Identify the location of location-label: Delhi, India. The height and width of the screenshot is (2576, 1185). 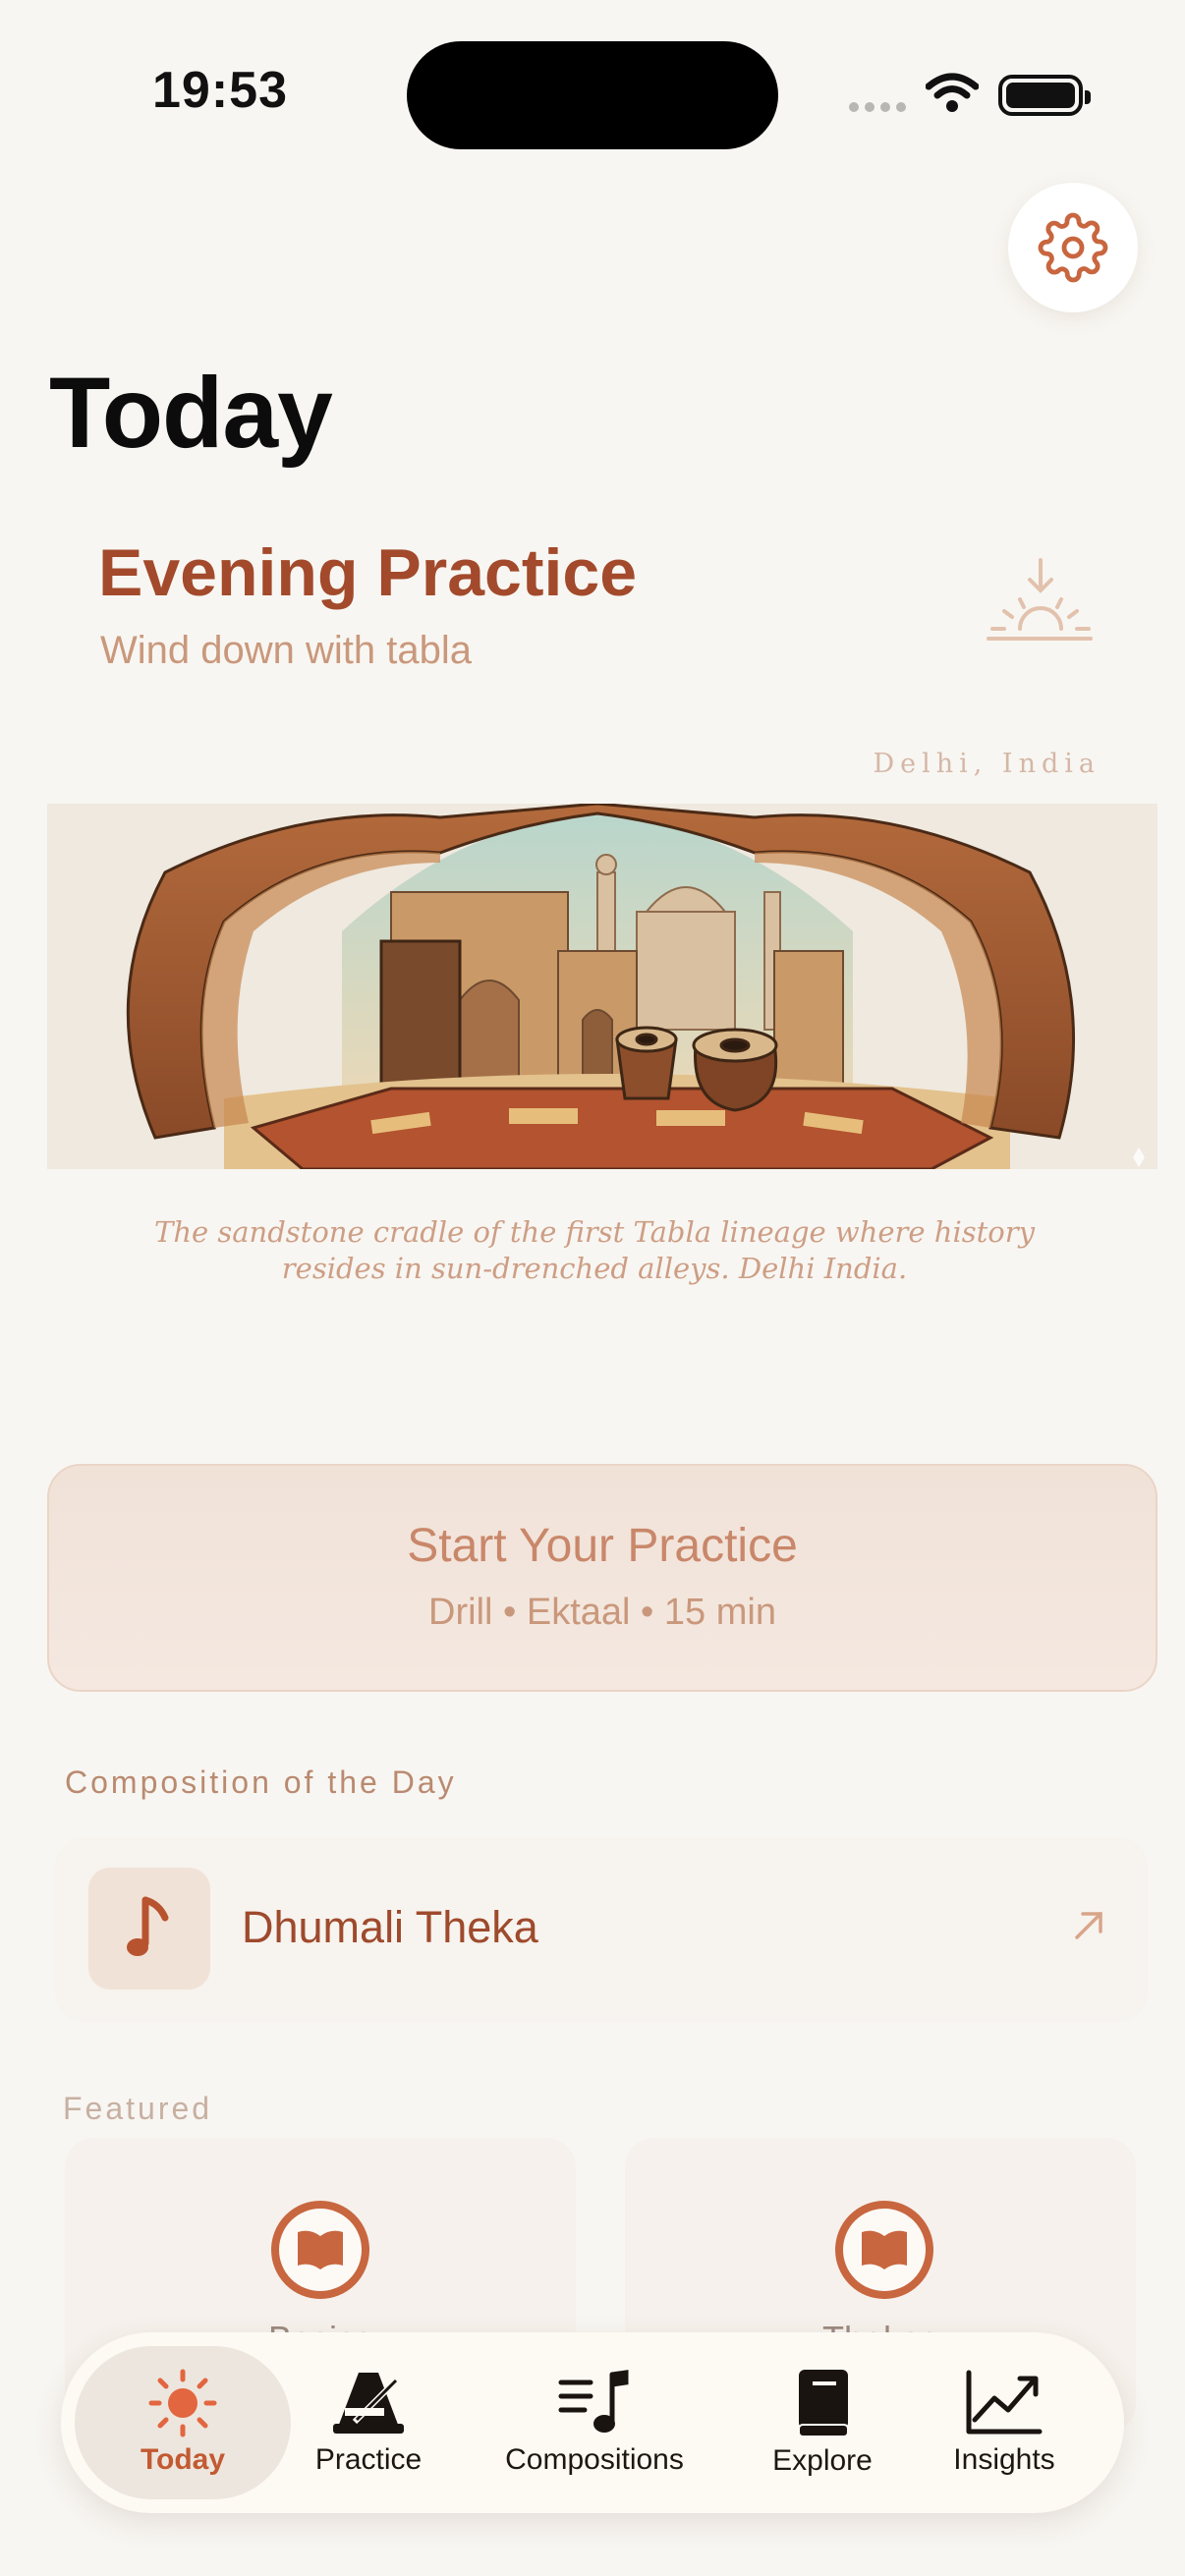
(987, 764).